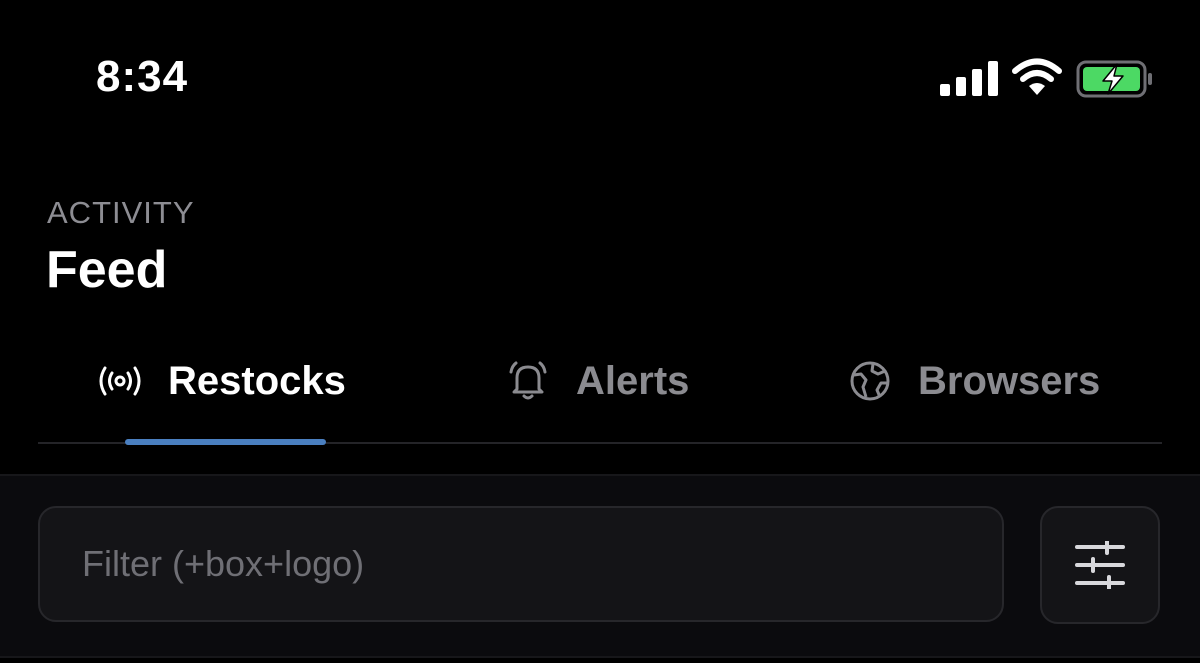 The image size is (1200, 663). Describe the element at coordinates (225, 442) in the screenshot. I see `active-tab-indicator` at that location.